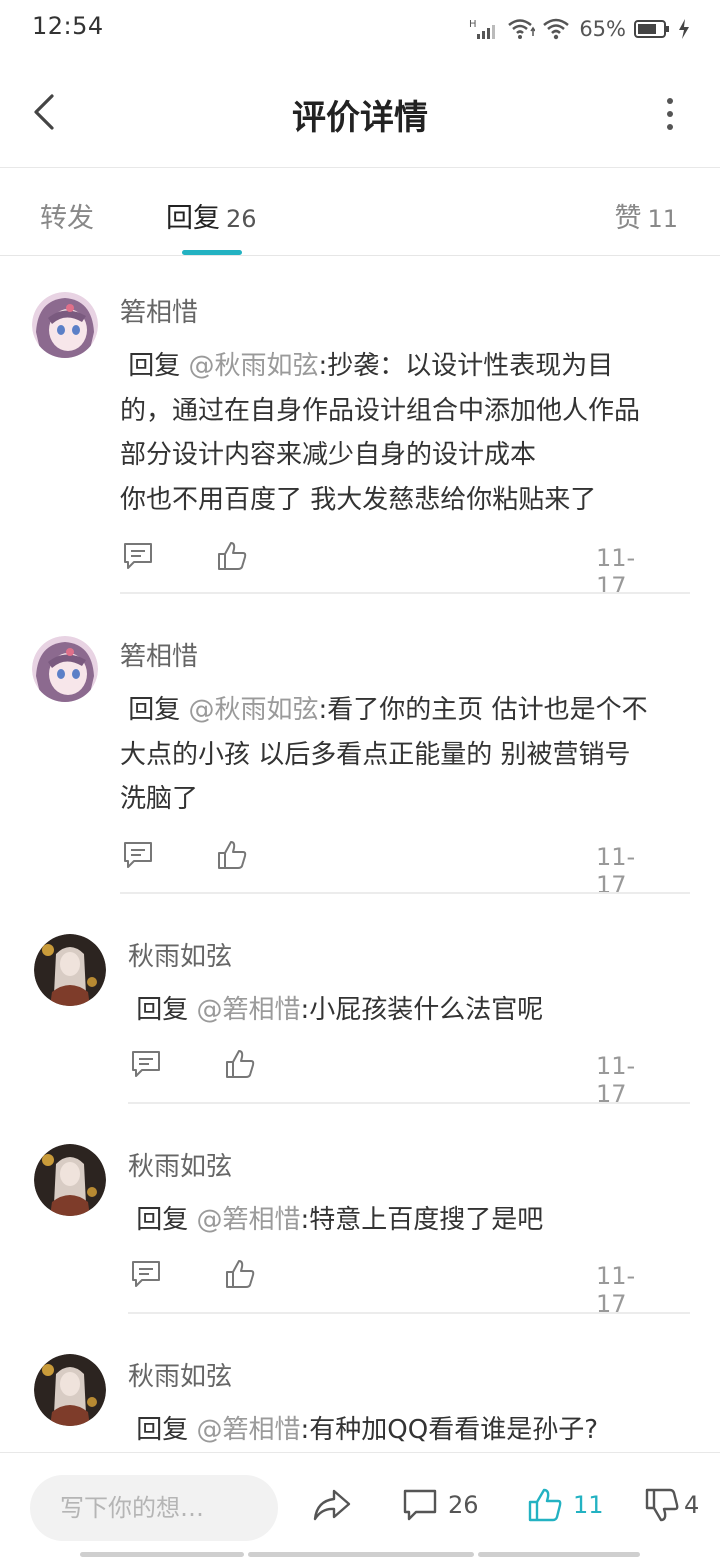 This screenshot has width=720, height=1560. Describe the element at coordinates (483, 710) in the screenshot. I see `comment-line: :看了你的主页 估计也是个不` at that location.